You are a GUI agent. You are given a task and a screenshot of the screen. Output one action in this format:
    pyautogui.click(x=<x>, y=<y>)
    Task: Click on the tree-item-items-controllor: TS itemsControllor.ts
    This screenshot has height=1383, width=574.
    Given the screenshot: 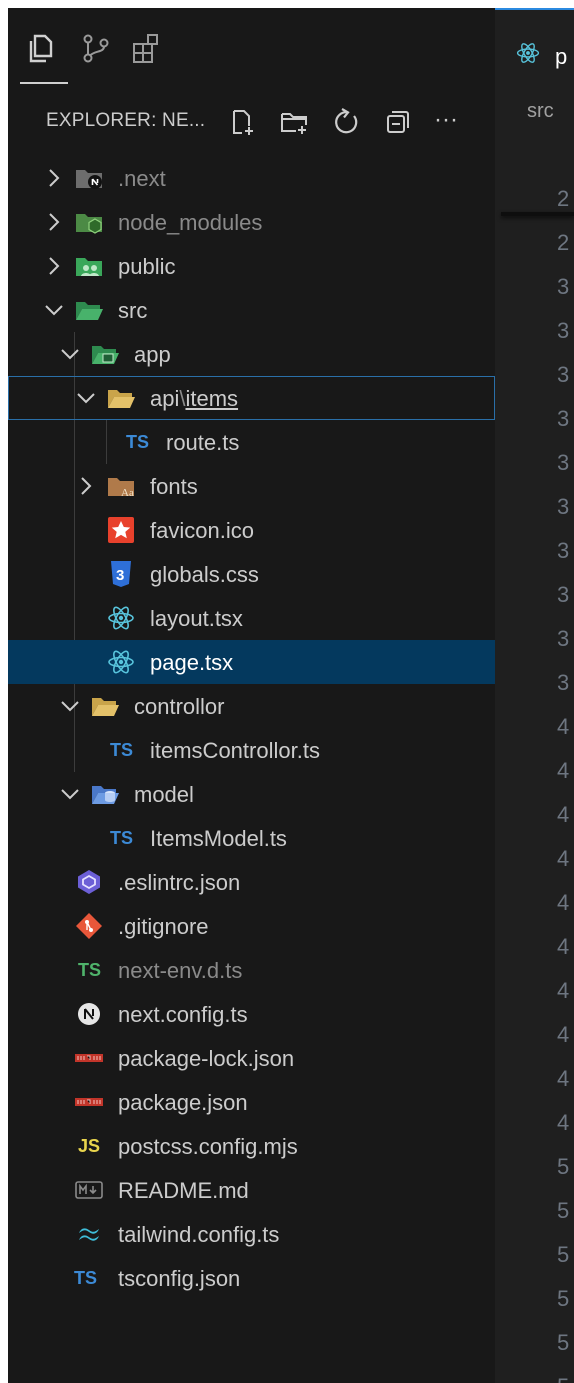 What is the action you would take?
    pyautogui.click(x=251, y=750)
    